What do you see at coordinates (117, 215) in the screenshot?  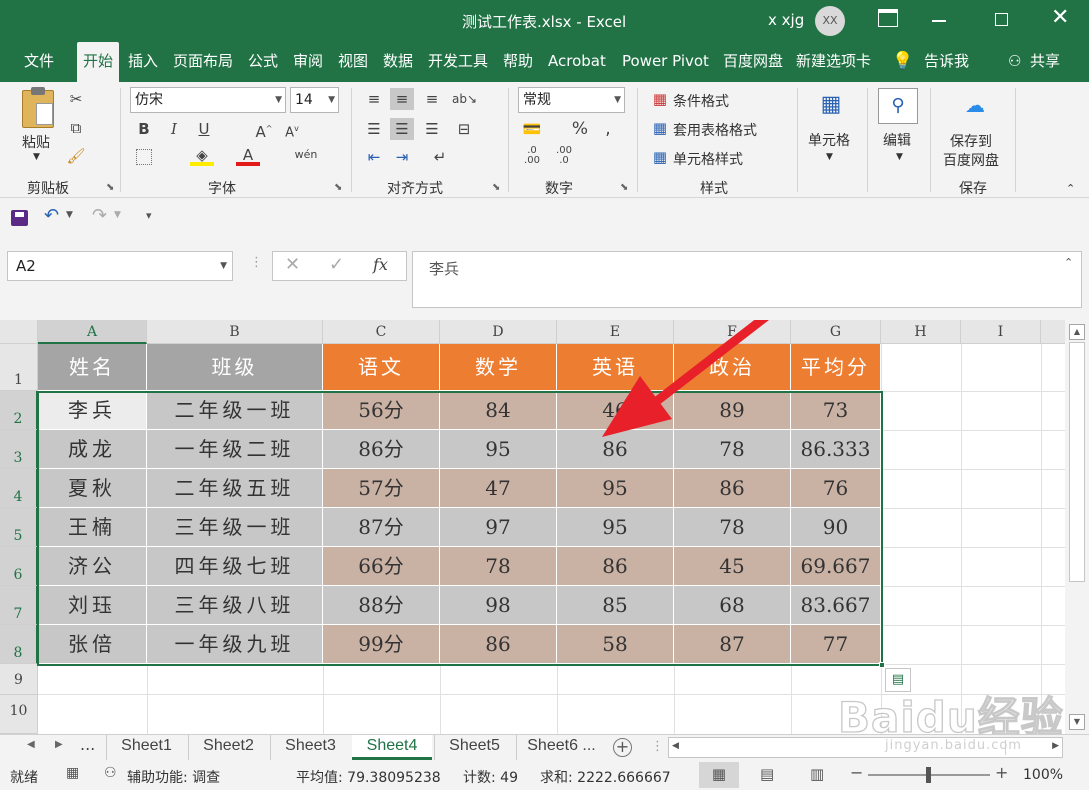 I see `redo-caret-icon: ▼` at bounding box center [117, 215].